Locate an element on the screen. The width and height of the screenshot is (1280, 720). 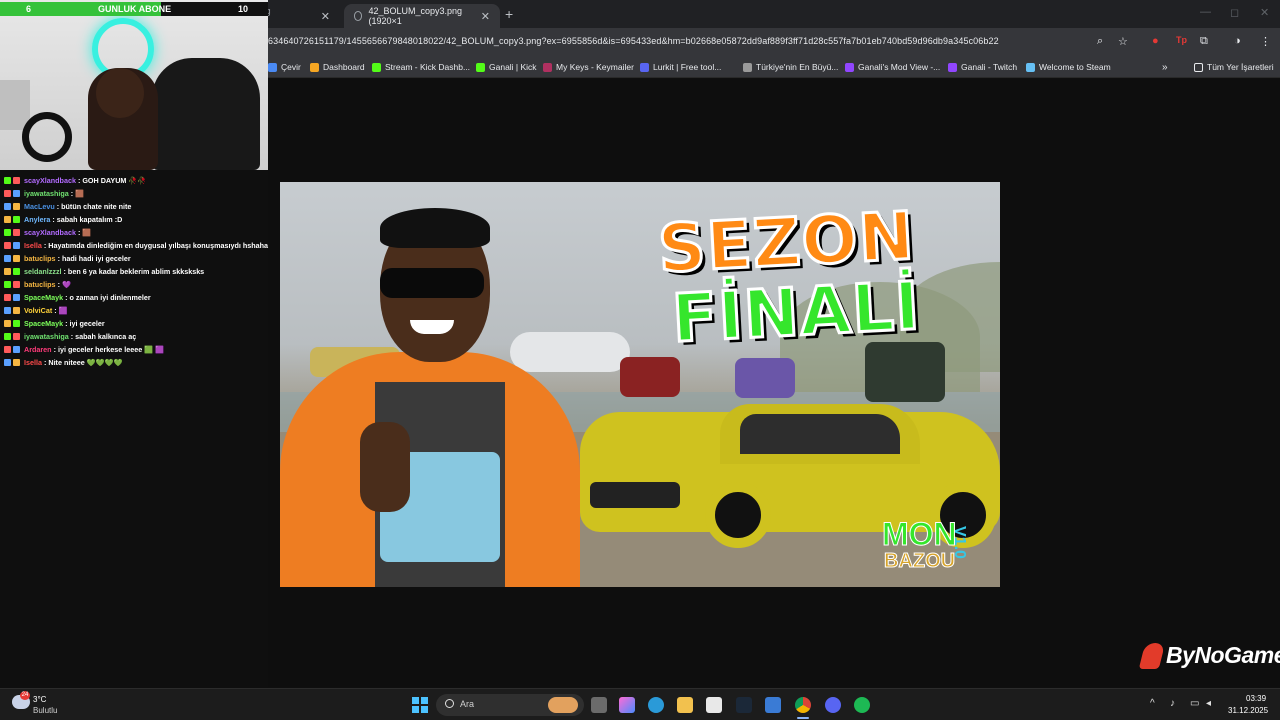
chat-username: Anylera is located at coordinates (37, 219).